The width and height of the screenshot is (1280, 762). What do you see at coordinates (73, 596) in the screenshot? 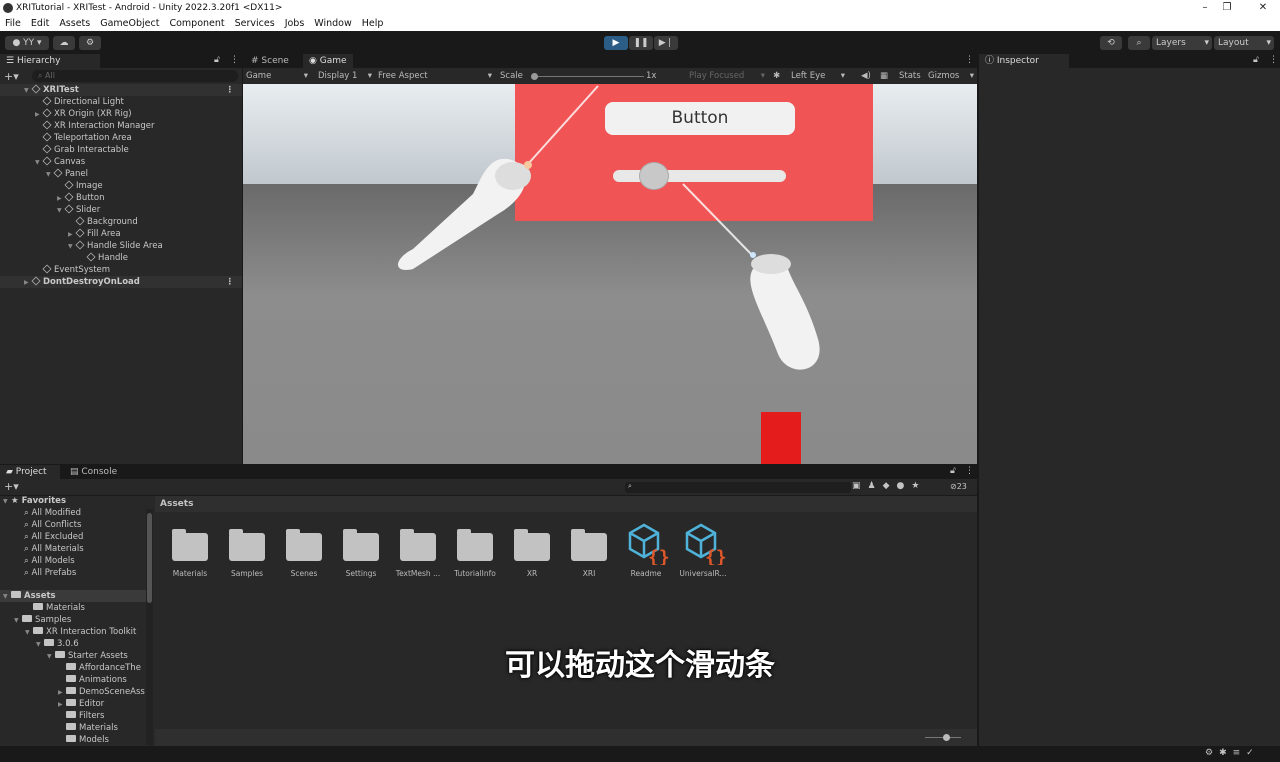
I see `project-tree-item: ▼ Assets` at bounding box center [73, 596].